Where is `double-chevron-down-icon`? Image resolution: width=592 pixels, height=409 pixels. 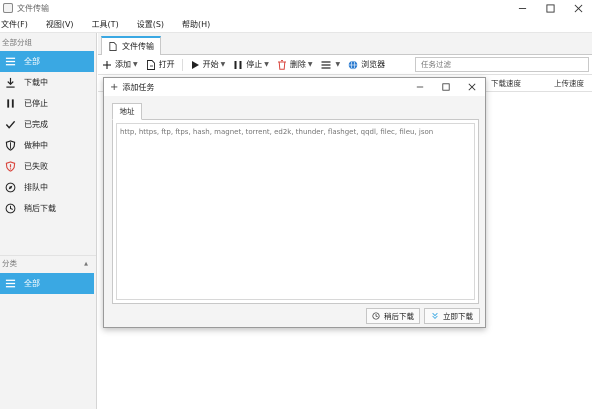
double-chevron-down-icon is located at coordinates (435, 316).